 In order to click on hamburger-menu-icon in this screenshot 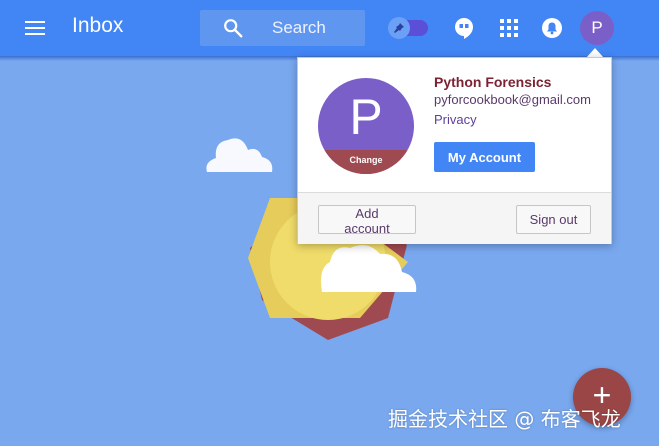, I will do `click(35, 28)`.